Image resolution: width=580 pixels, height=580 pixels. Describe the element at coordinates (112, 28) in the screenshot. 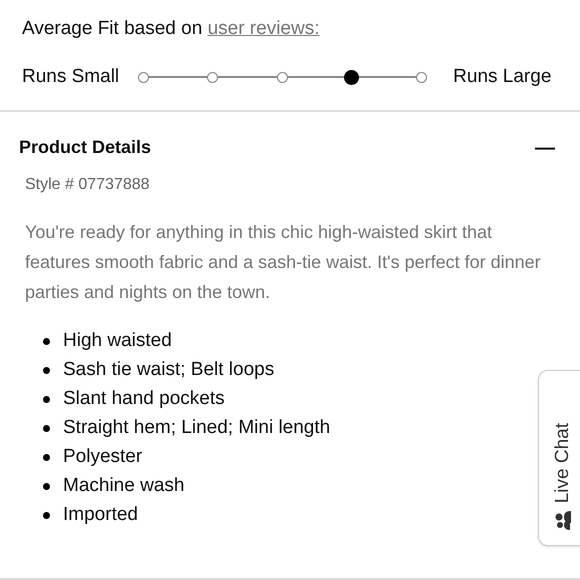

I see `fit-label: Average Fit based on` at that location.